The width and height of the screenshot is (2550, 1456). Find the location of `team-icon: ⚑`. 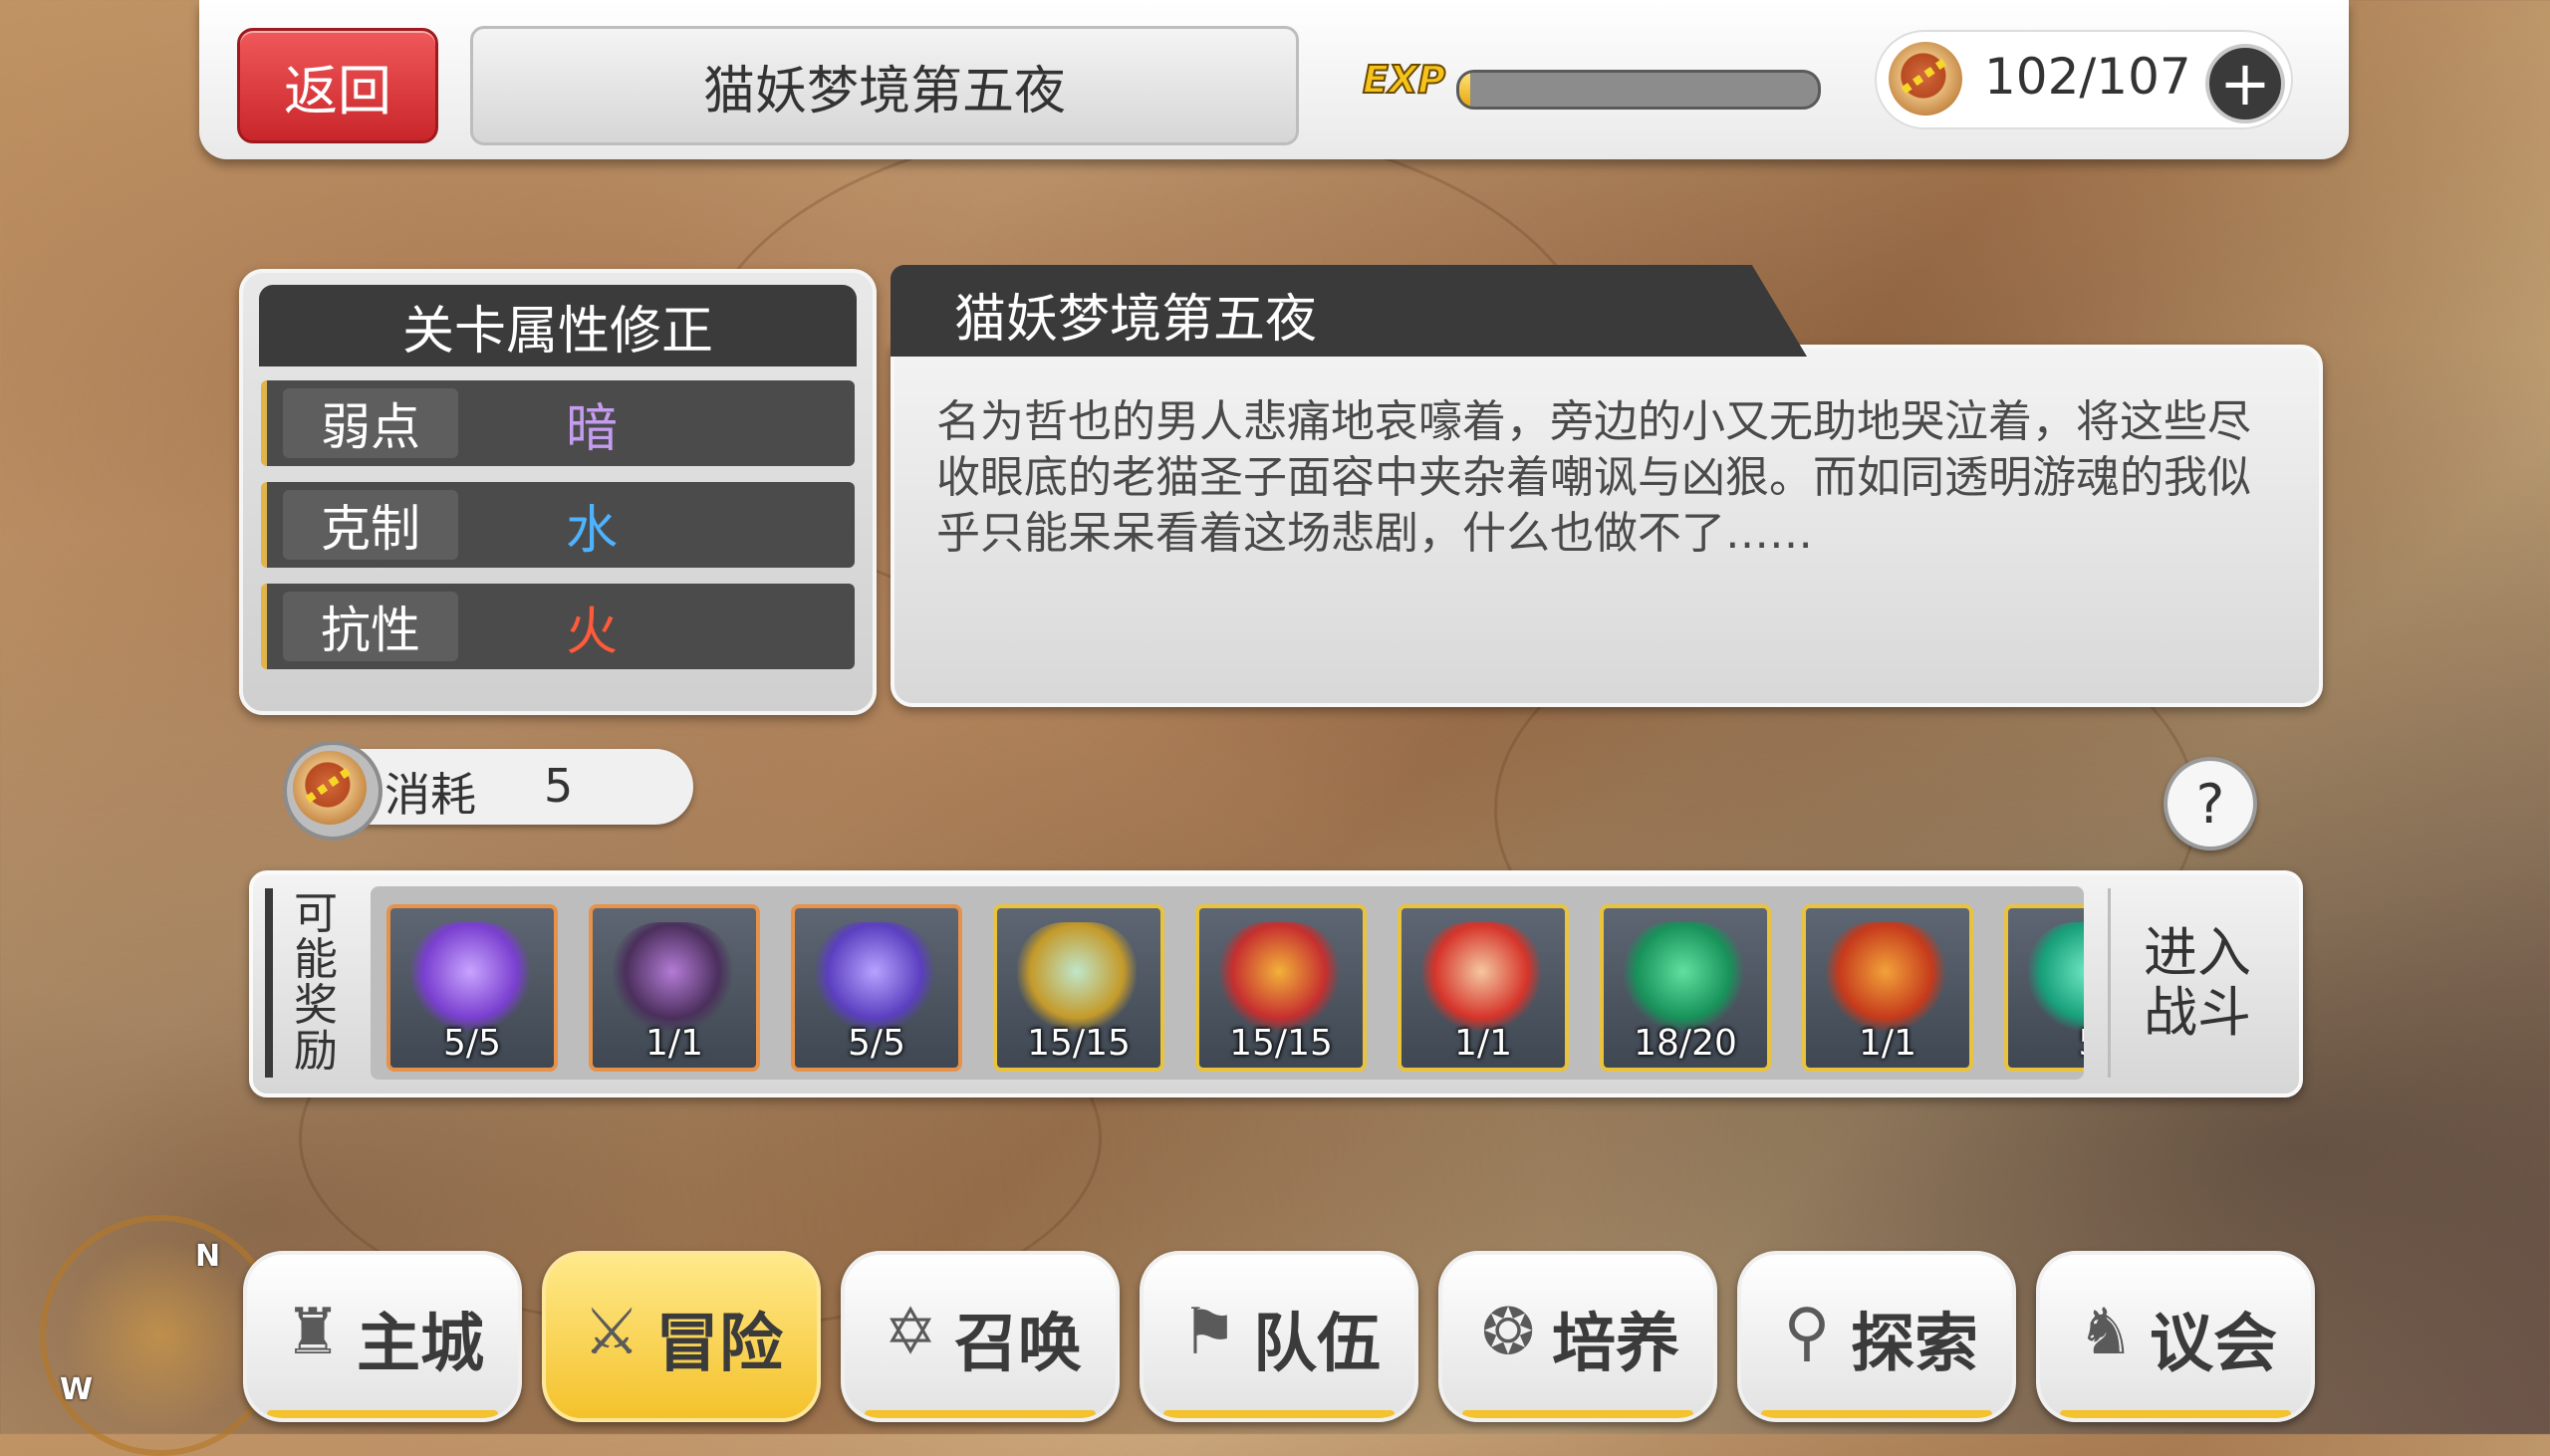

team-icon: ⚑ is located at coordinates (1209, 1332).